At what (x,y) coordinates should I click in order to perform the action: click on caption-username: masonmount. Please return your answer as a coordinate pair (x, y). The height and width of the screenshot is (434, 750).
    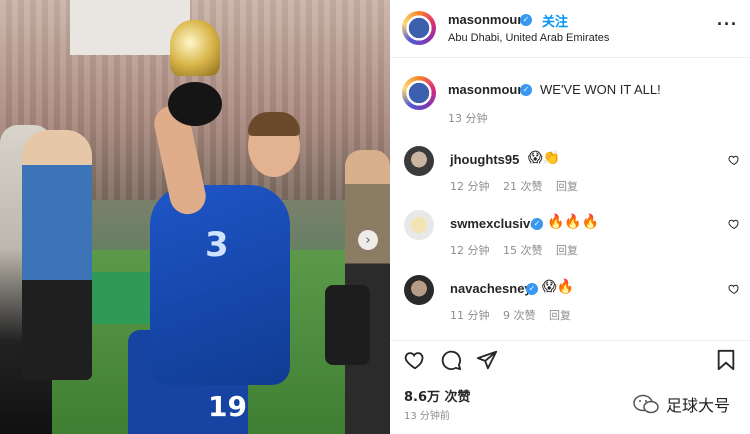
    Looking at the image, I should click on (489, 89).